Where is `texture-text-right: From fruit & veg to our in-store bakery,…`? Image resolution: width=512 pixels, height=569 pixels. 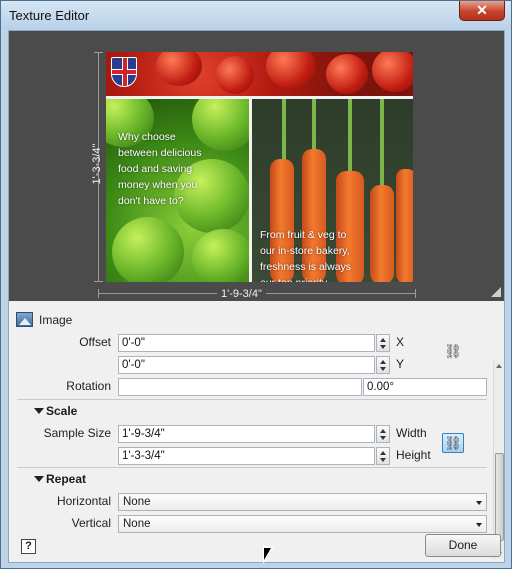 texture-text-right: From fruit & veg to our in-store bakery,… is located at coordinates (306, 255).